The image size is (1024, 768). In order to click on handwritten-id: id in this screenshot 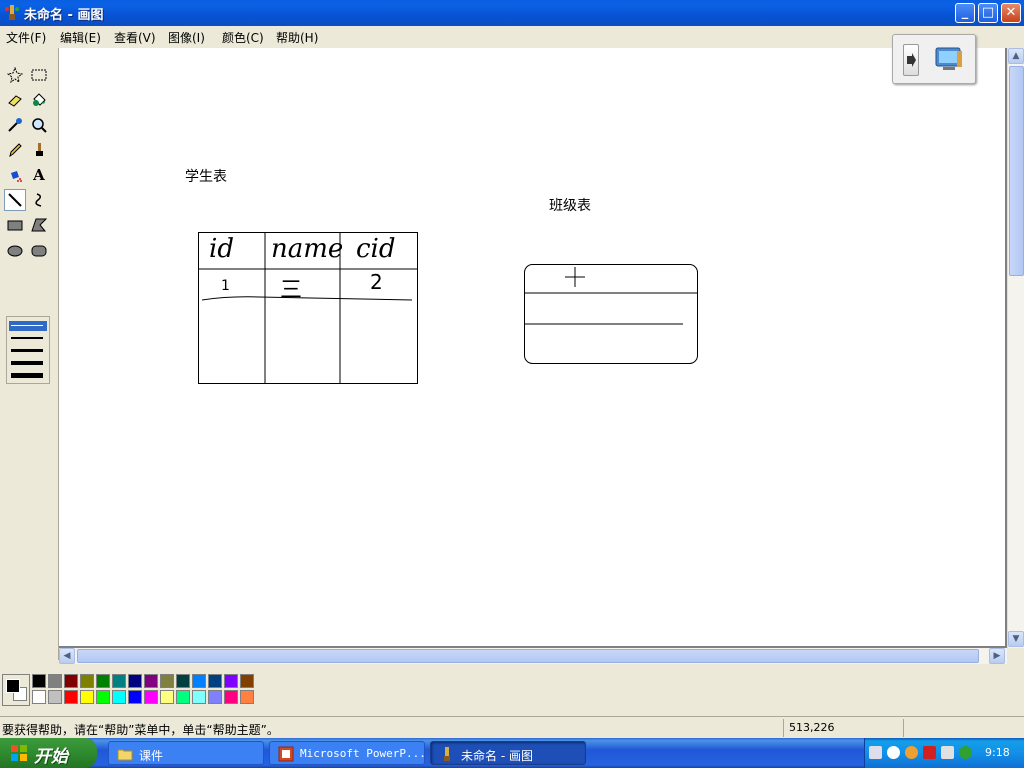, I will do `click(221, 249)`.